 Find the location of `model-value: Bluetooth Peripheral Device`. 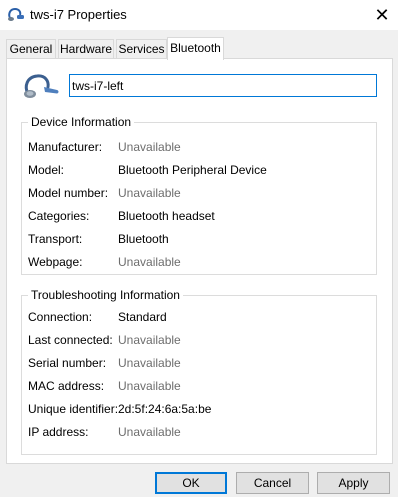

model-value: Bluetooth Peripheral Device is located at coordinates (192, 170).